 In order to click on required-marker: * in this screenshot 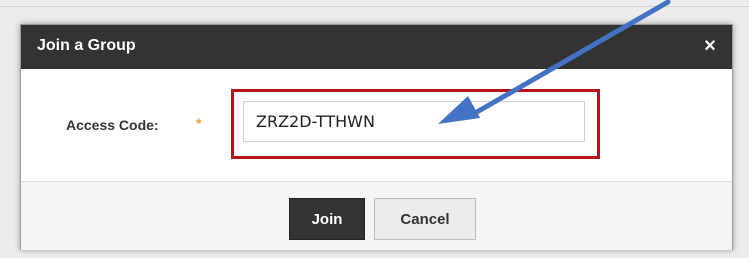, I will do `click(199, 123)`.